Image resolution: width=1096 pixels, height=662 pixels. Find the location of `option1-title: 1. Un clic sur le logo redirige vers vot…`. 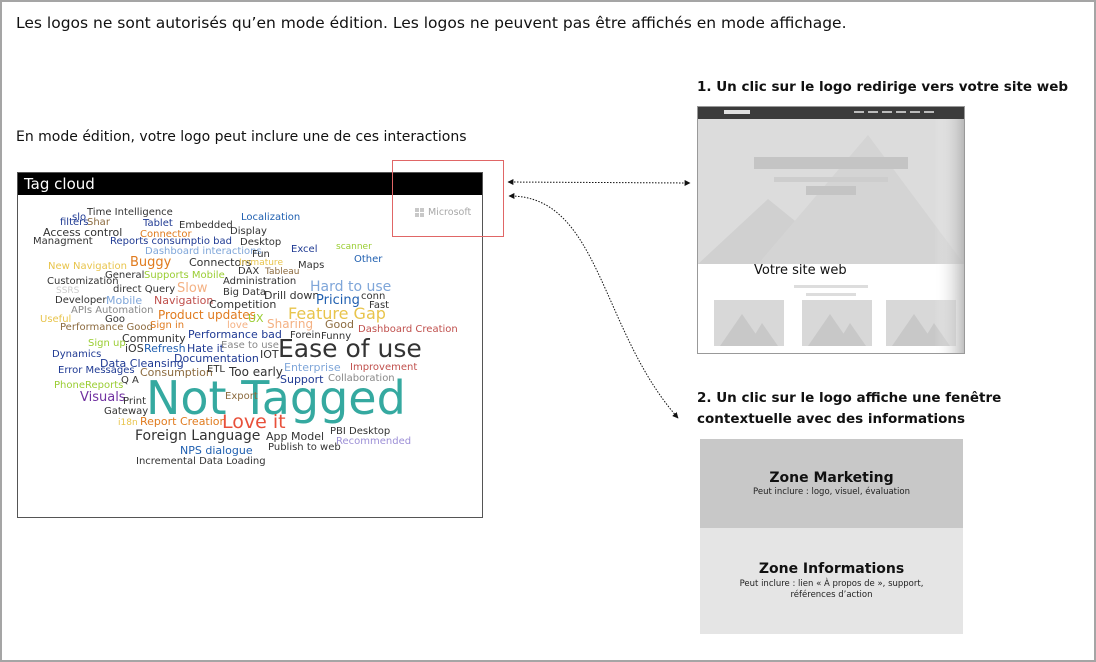

option1-title: 1. Un clic sur le logo redirige vers vot… is located at coordinates (883, 87).